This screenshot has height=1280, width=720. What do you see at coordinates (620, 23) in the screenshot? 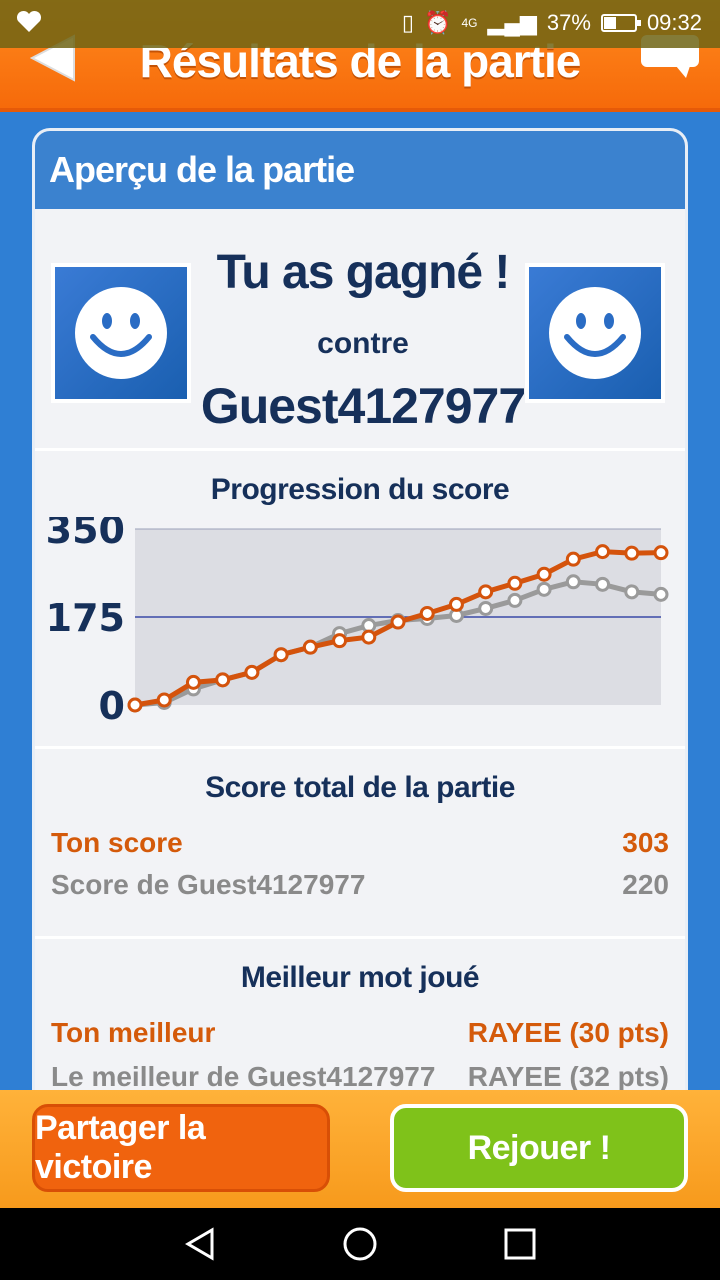
I see `battery-icon` at bounding box center [620, 23].